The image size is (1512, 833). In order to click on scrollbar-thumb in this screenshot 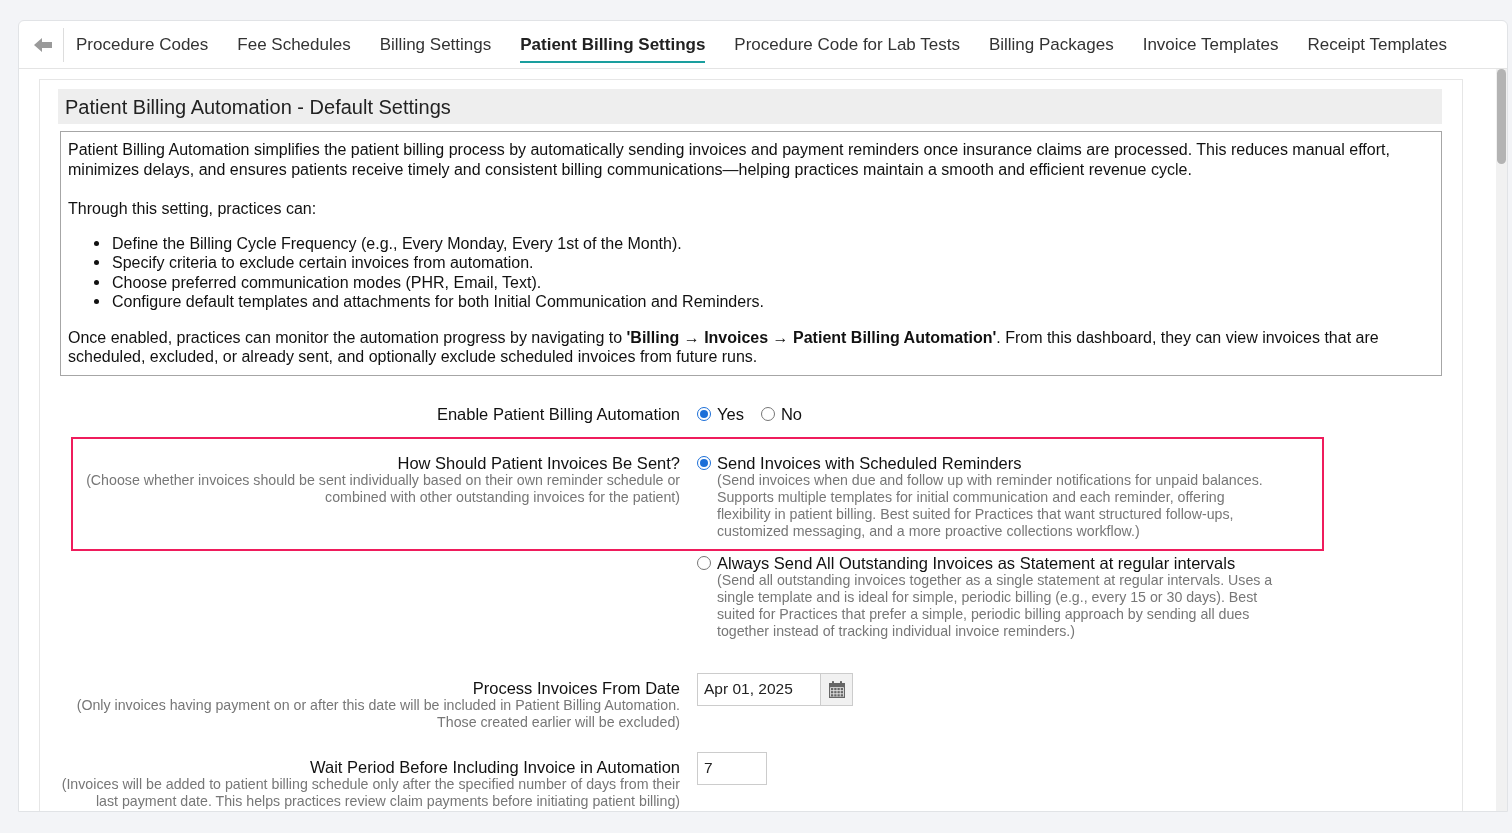, I will do `click(1501, 116)`.